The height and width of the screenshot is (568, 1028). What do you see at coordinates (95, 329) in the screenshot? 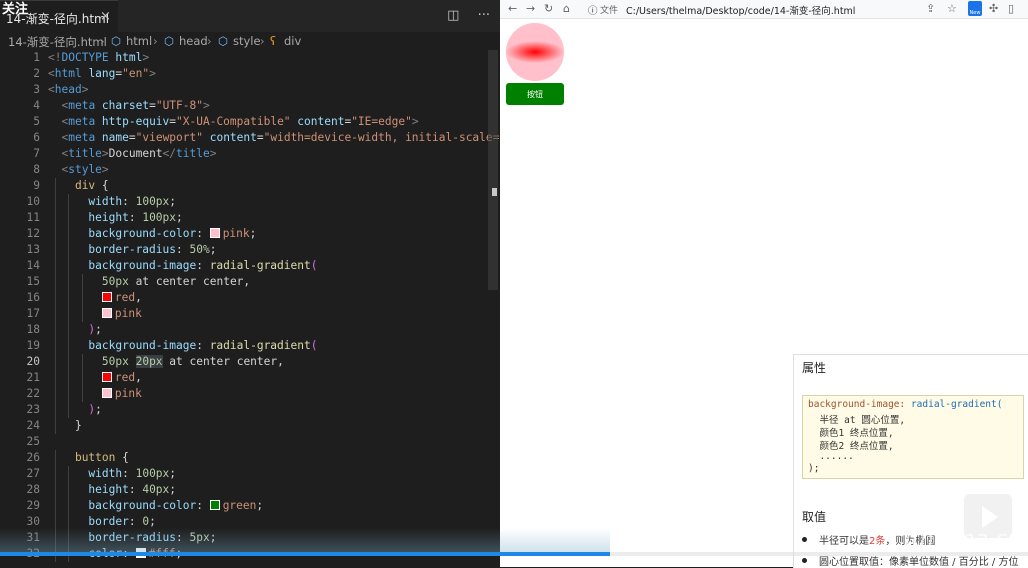
I see `code-text: );` at bounding box center [95, 329].